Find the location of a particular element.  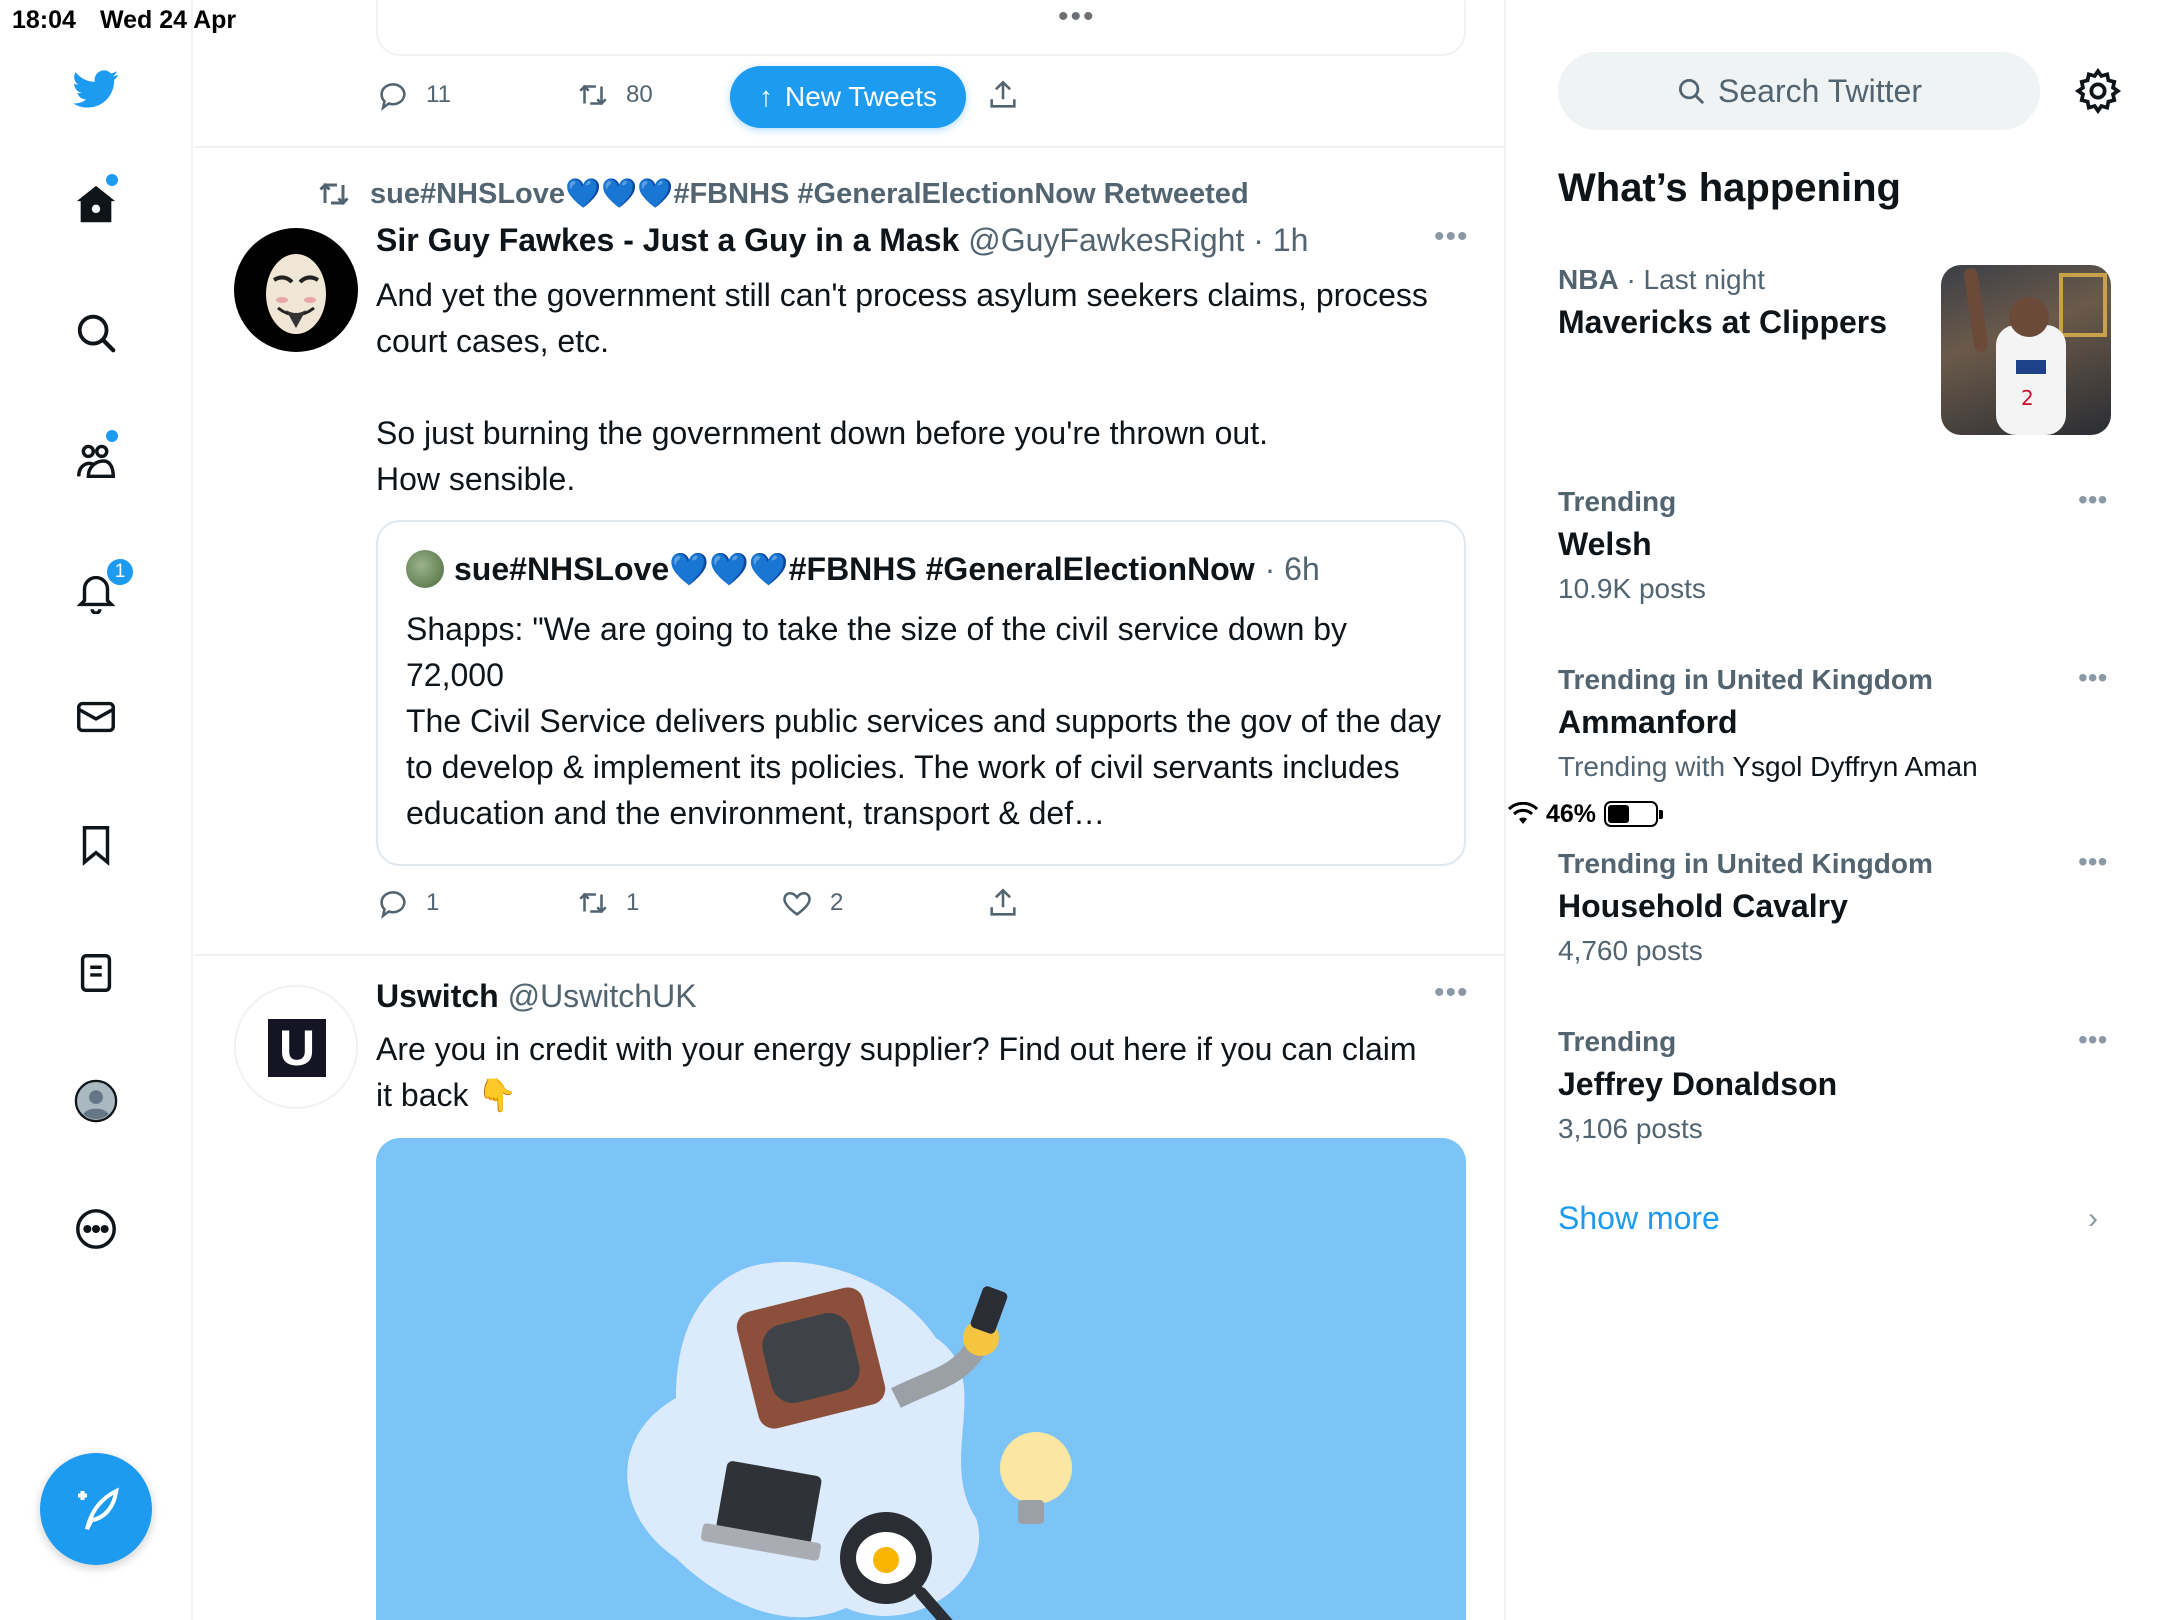

search-placeholder: Search Twitter is located at coordinates (1820, 90).